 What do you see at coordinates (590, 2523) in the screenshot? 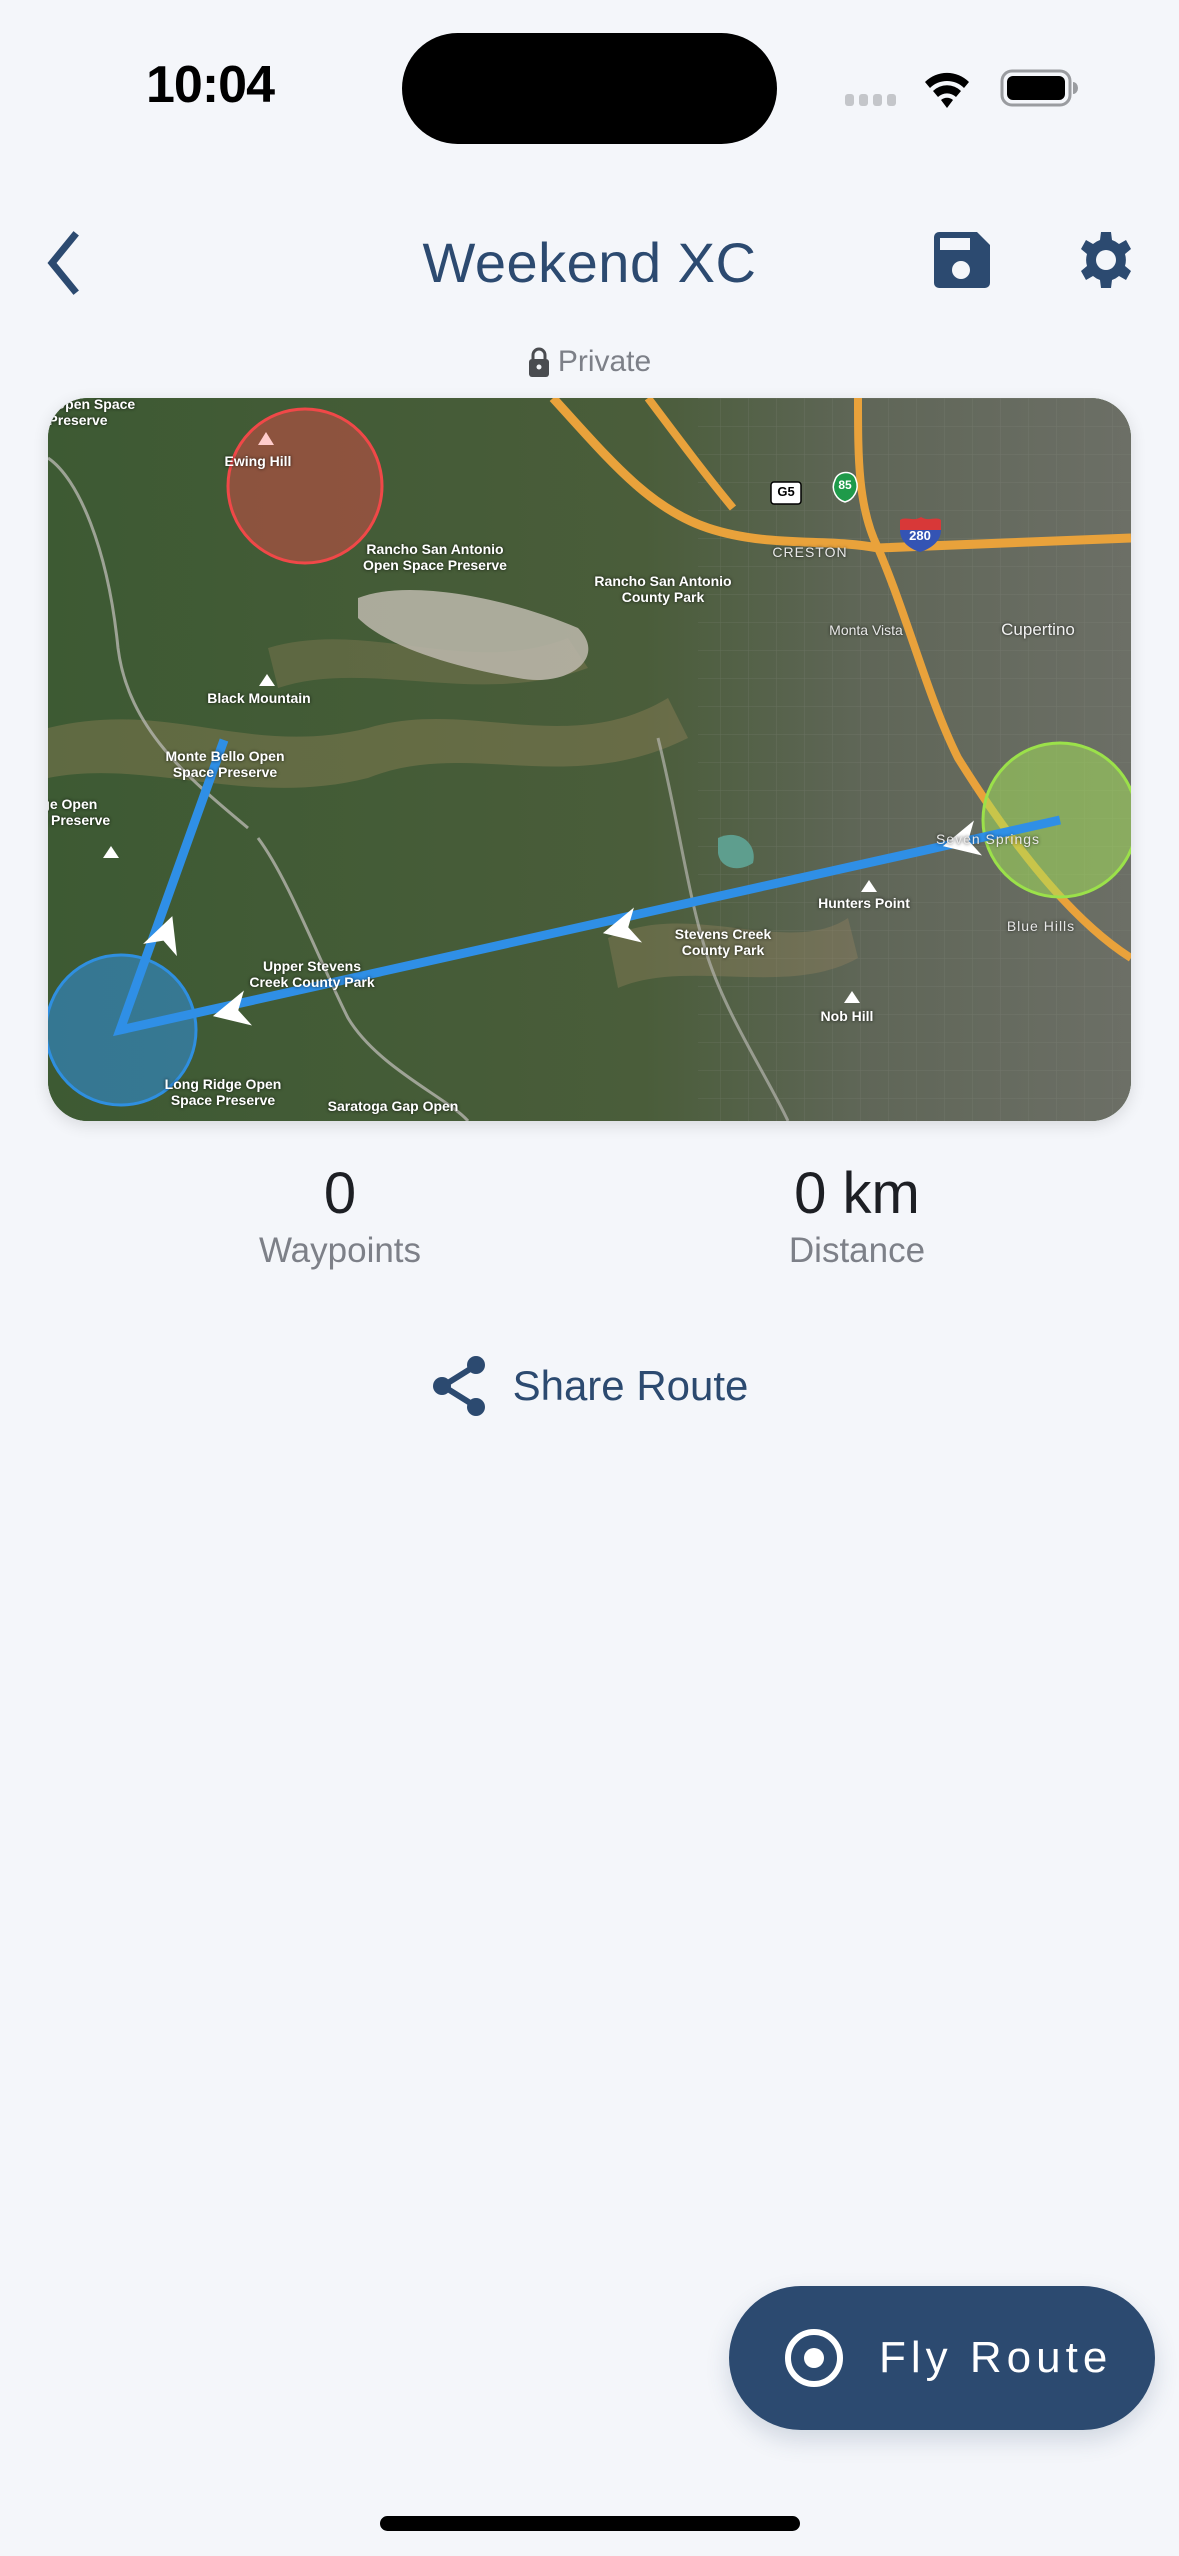
I see `home-indicator` at bounding box center [590, 2523].